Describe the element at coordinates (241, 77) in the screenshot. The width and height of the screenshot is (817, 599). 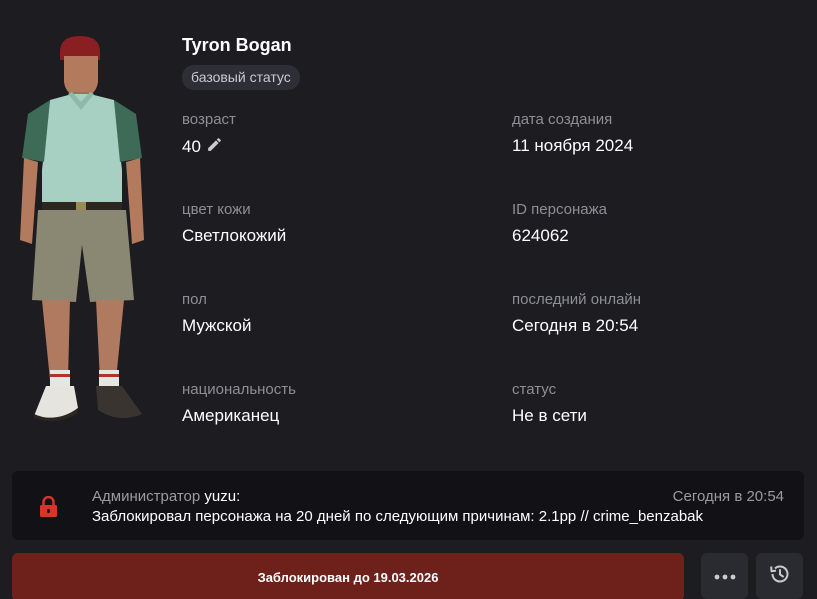
I see `status-badge: базовый статус` at that location.